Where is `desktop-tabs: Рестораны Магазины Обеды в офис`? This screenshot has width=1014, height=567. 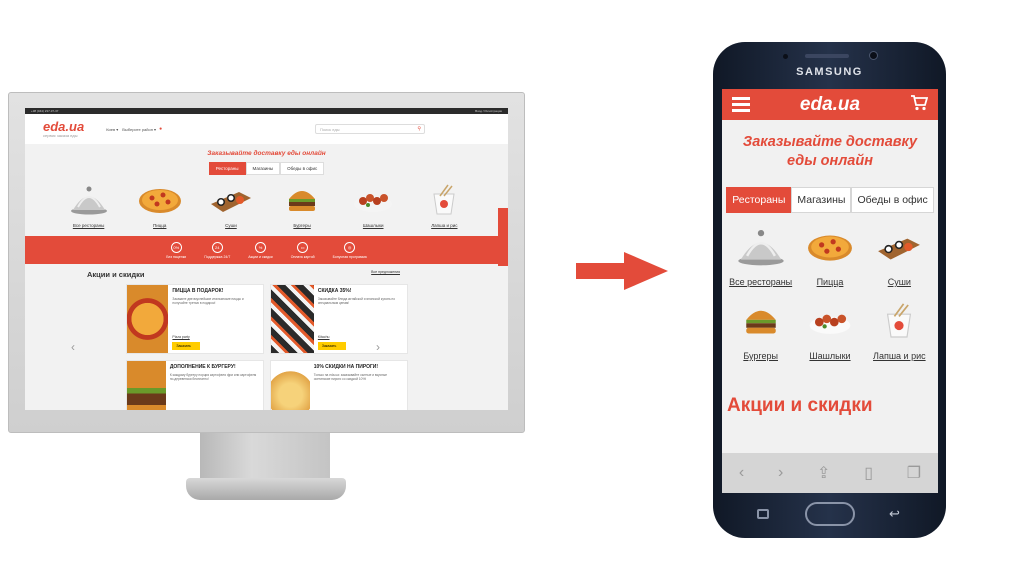 desktop-tabs: Рестораны Магазины Обеды в офис is located at coordinates (266, 168).